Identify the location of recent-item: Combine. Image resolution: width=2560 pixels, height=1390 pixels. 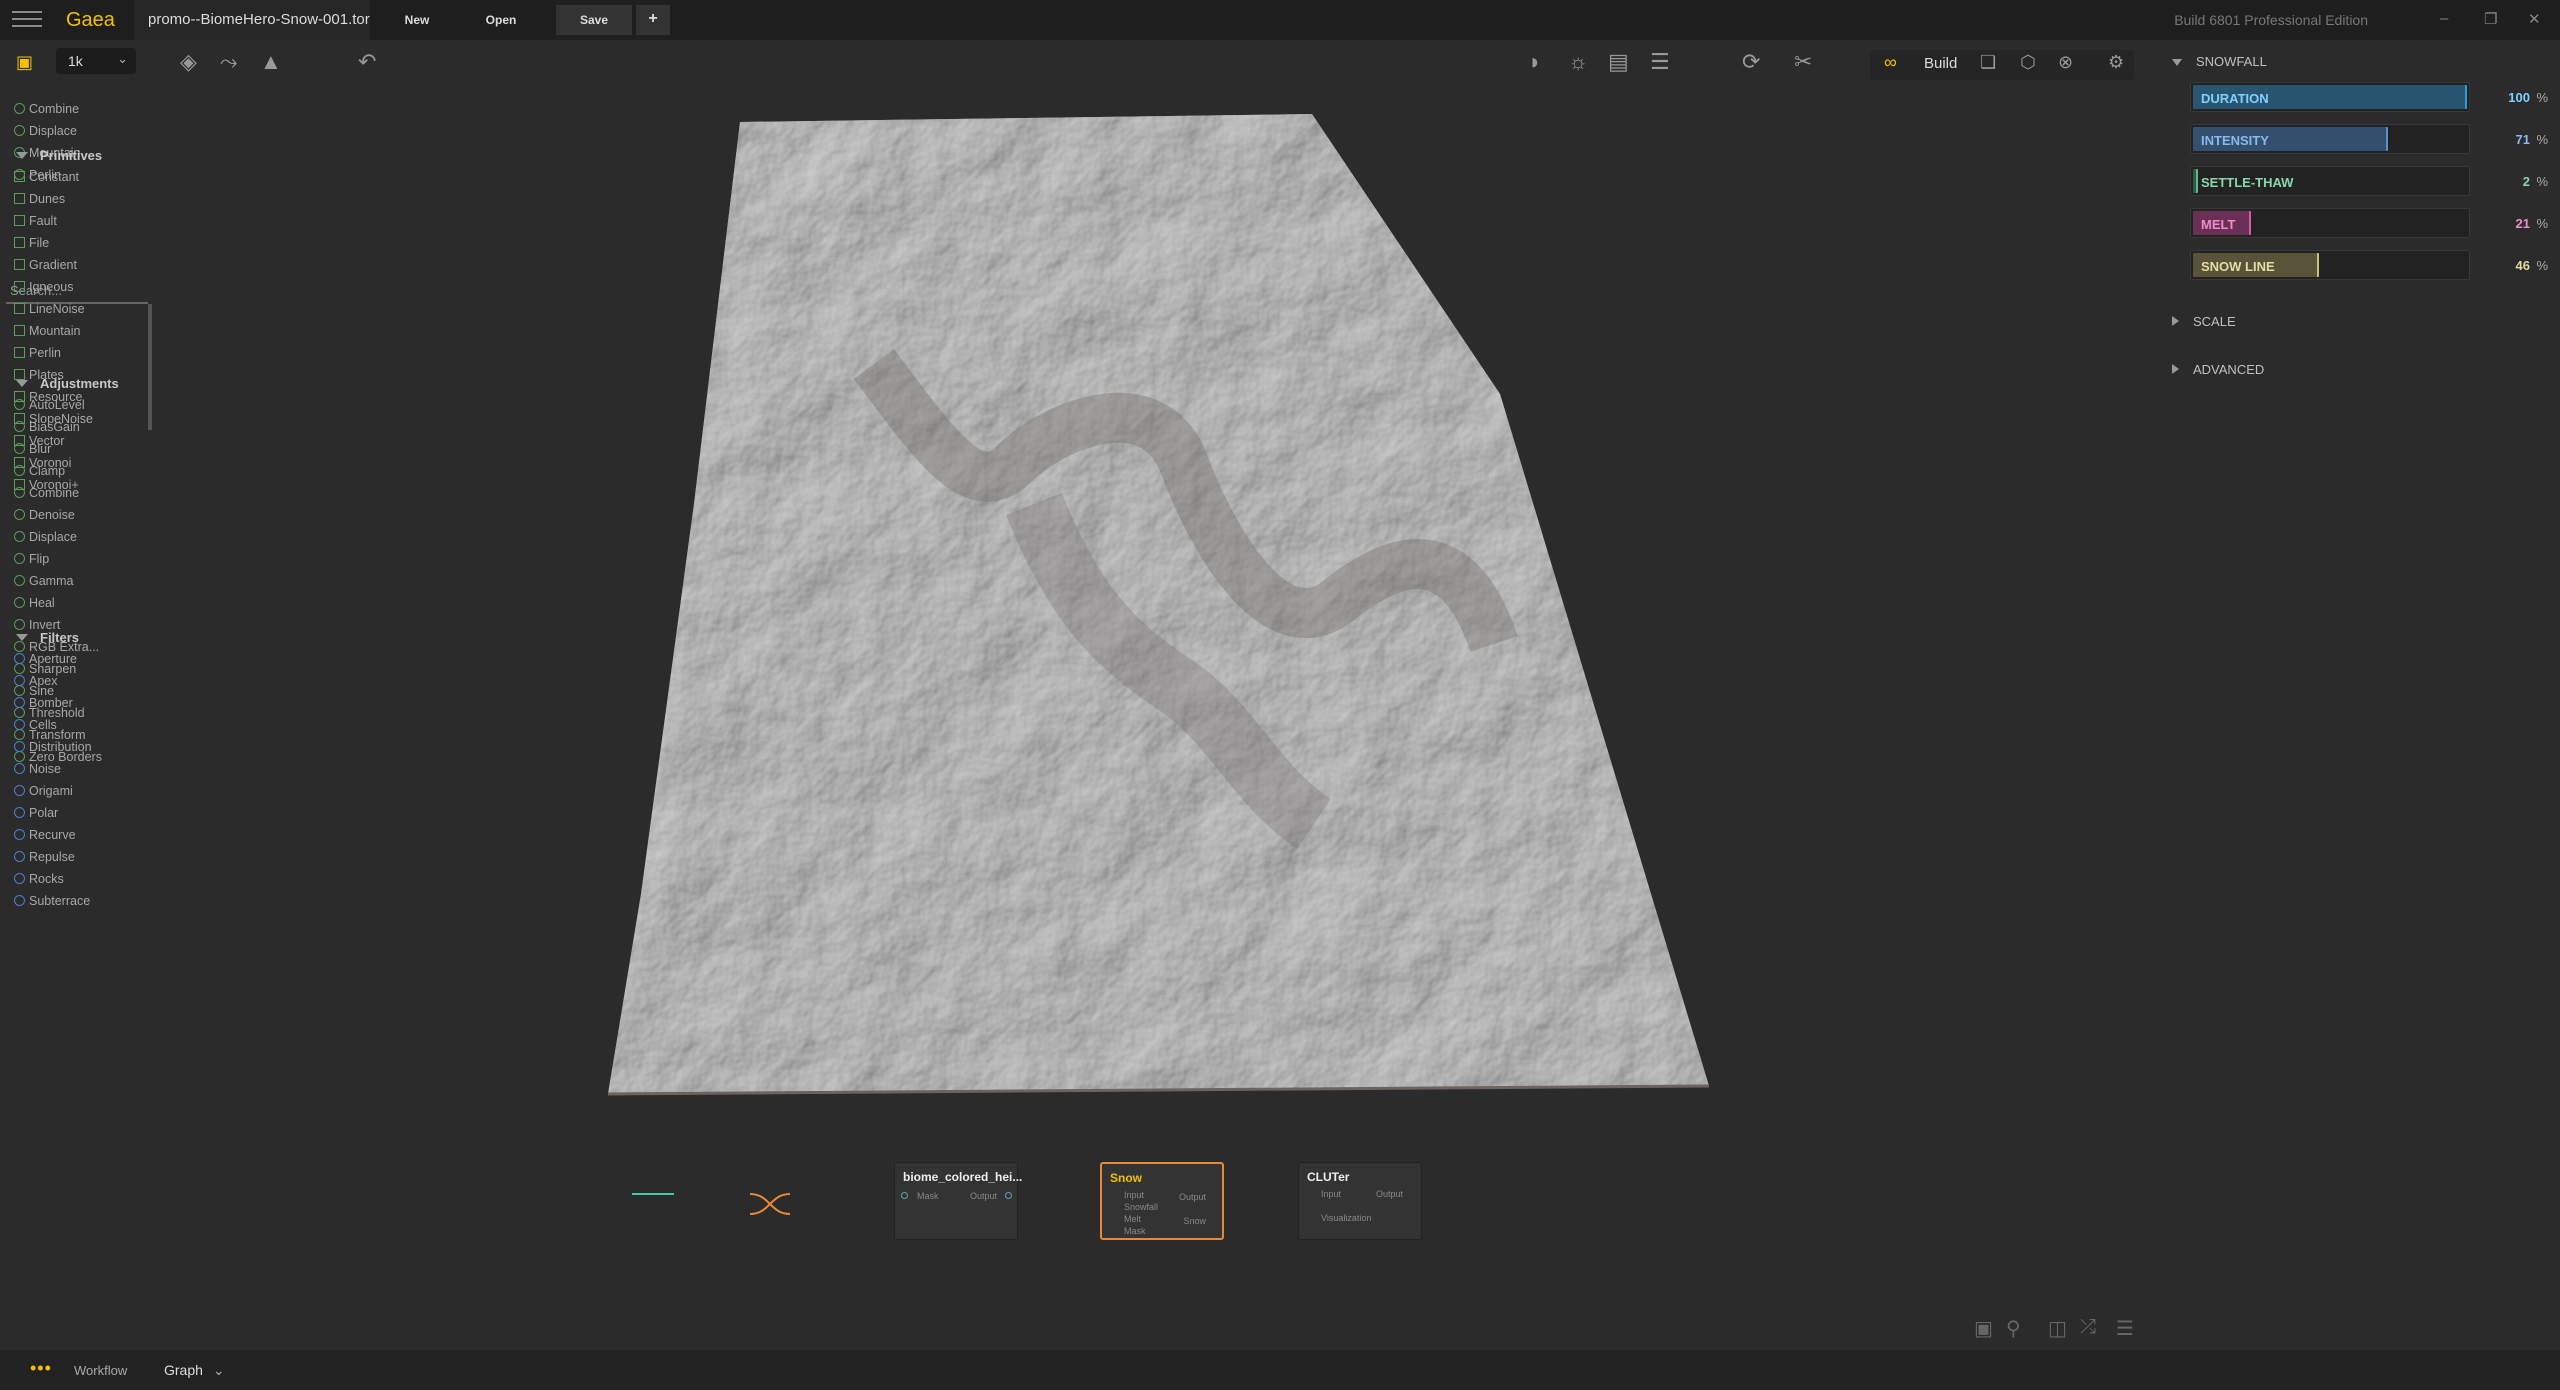
(46, 109).